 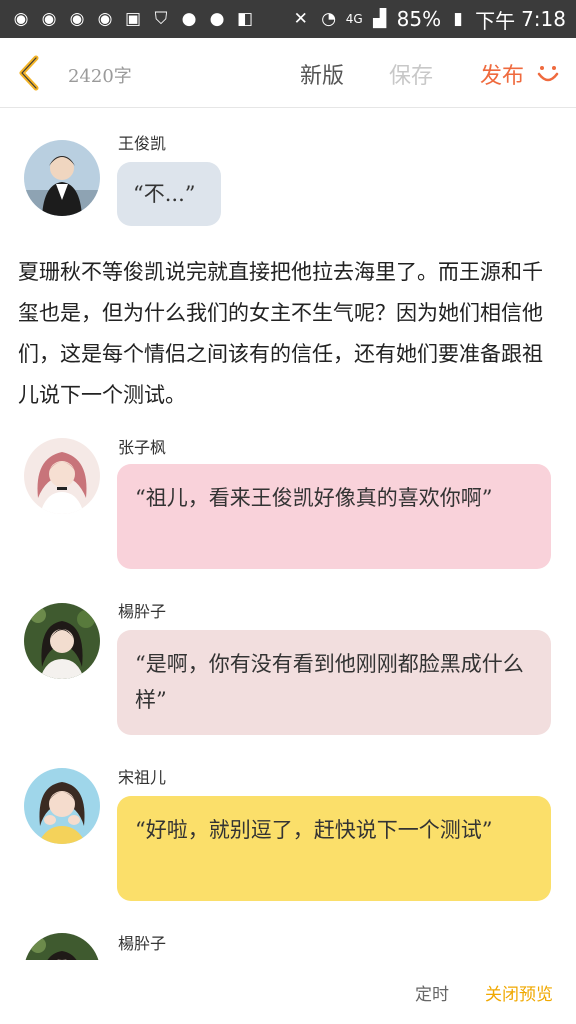 I want to click on battery-icon: ▮, so click(x=458, y=19).